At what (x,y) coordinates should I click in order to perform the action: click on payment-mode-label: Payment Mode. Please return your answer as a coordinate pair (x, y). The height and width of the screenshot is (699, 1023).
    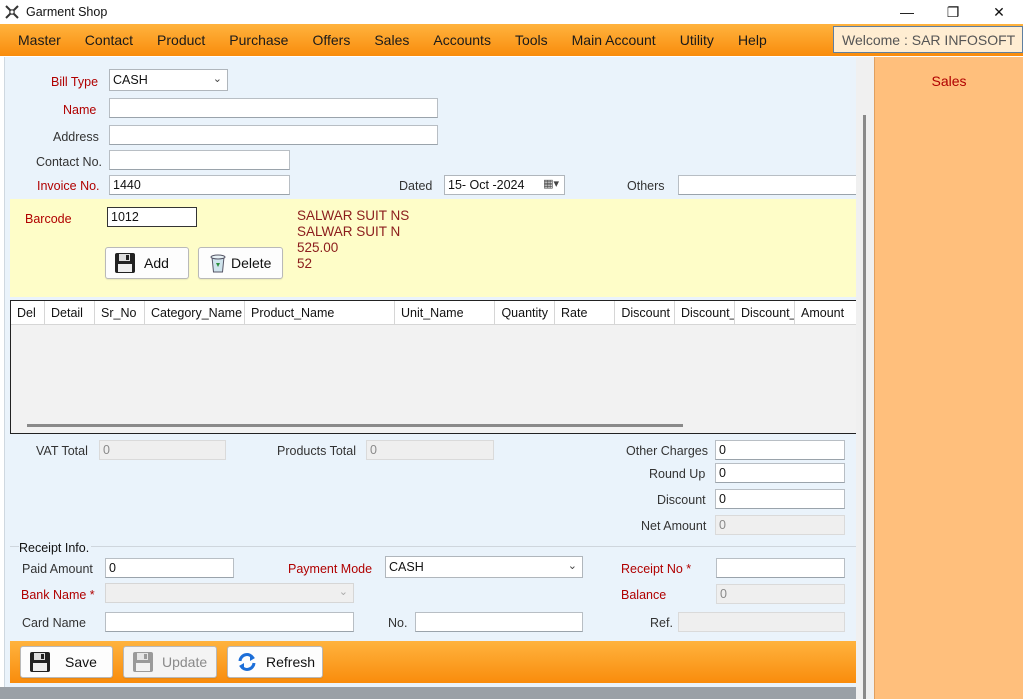
    Looking at the image, I should click on (330, 569).